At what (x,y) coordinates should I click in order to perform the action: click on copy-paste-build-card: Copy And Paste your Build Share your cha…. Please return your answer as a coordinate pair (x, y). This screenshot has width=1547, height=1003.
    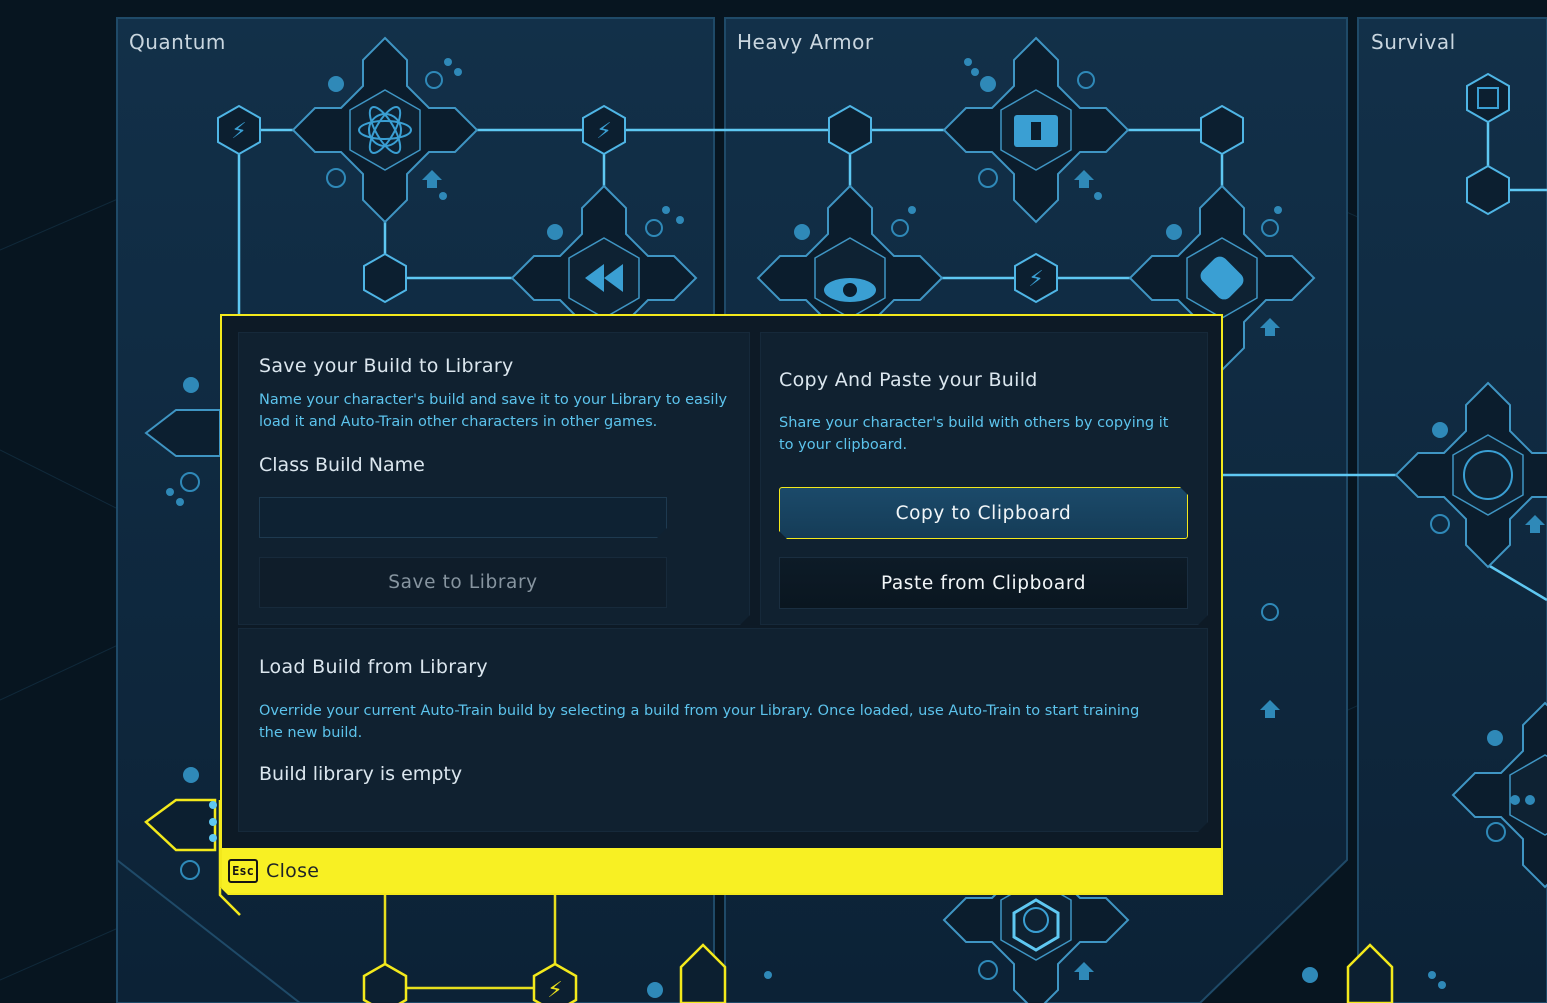
    Looking at the image, I should click on (984, 478).